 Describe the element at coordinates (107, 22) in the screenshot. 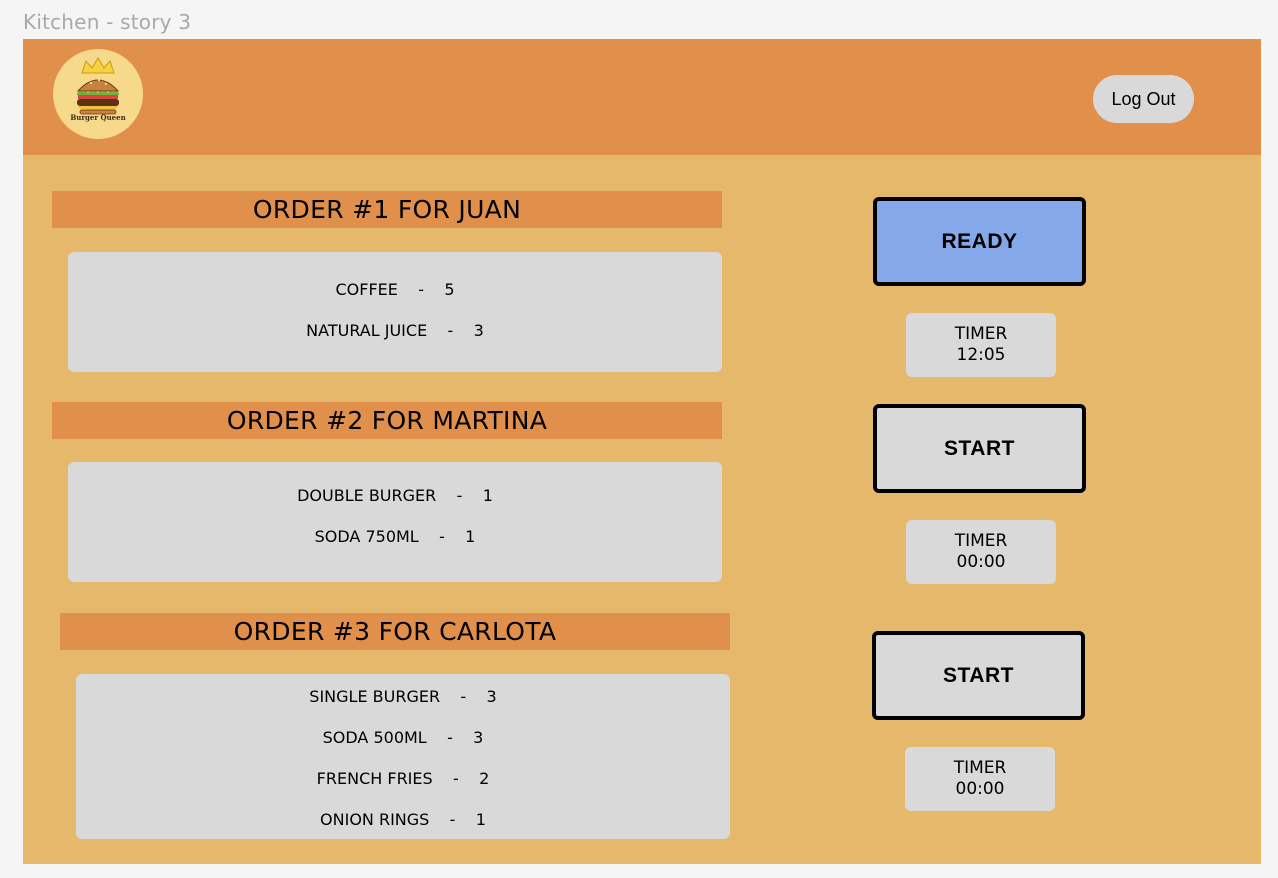

I see `frame-title: Kitchen - story 3` at that location.